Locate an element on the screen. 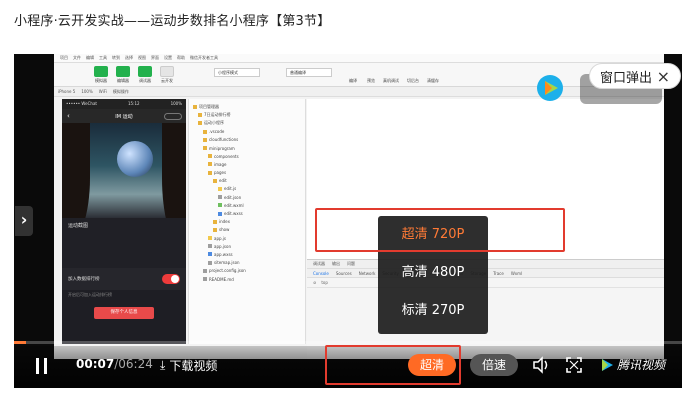  toolbar-label: 切后台 is located at coordinates (413, 80).